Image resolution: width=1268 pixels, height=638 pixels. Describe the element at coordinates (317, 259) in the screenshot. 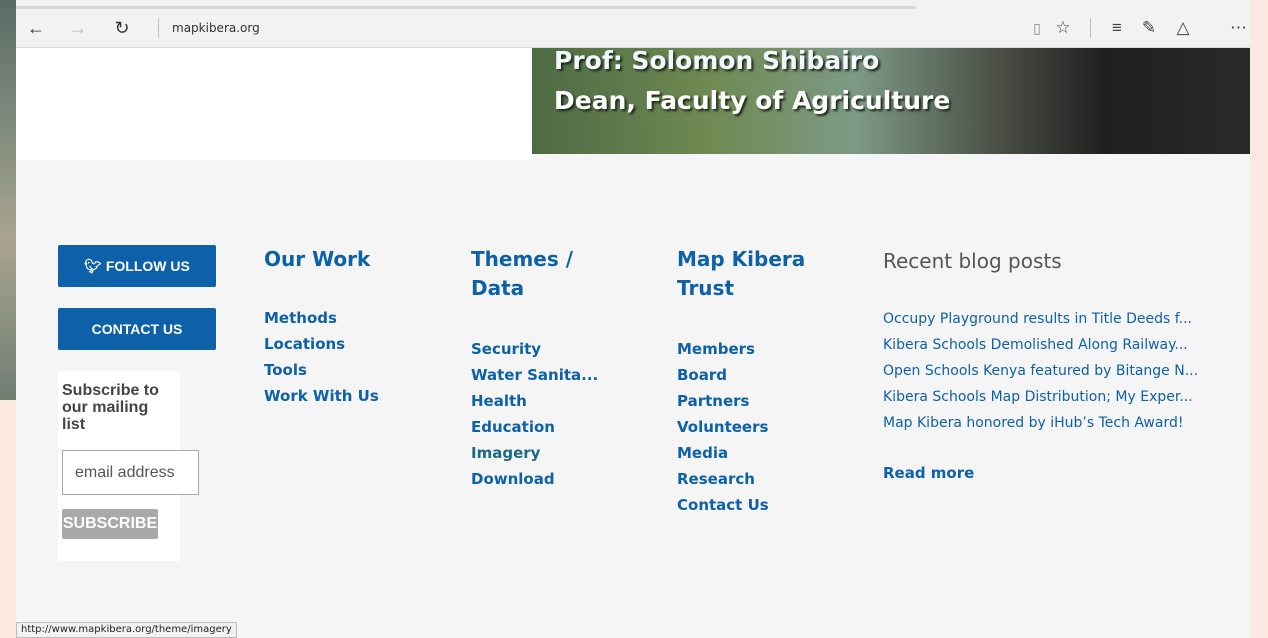

I see `our-work-heading: Our Work` at that location.